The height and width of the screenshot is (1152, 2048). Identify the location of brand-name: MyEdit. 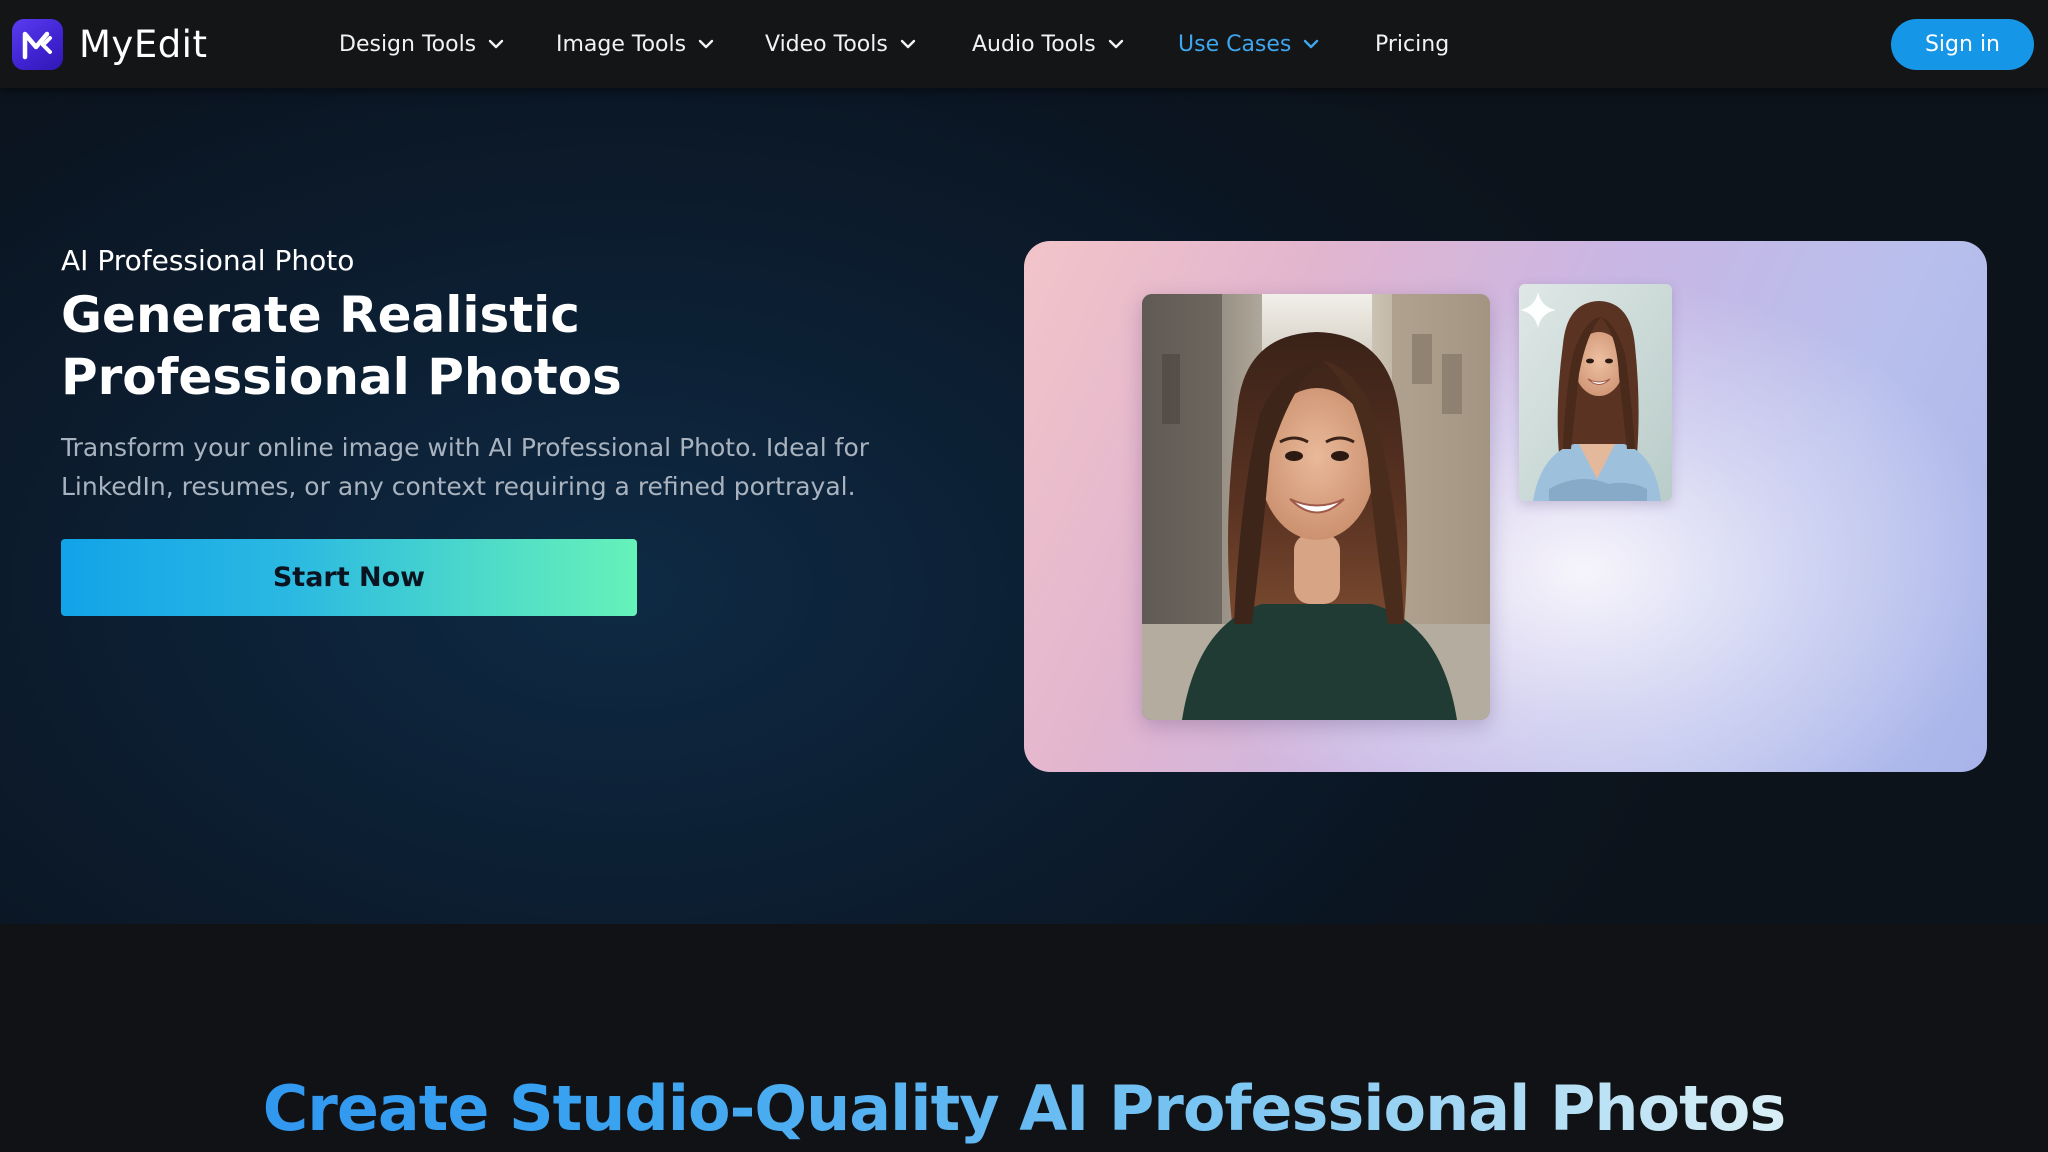
(143, 44).